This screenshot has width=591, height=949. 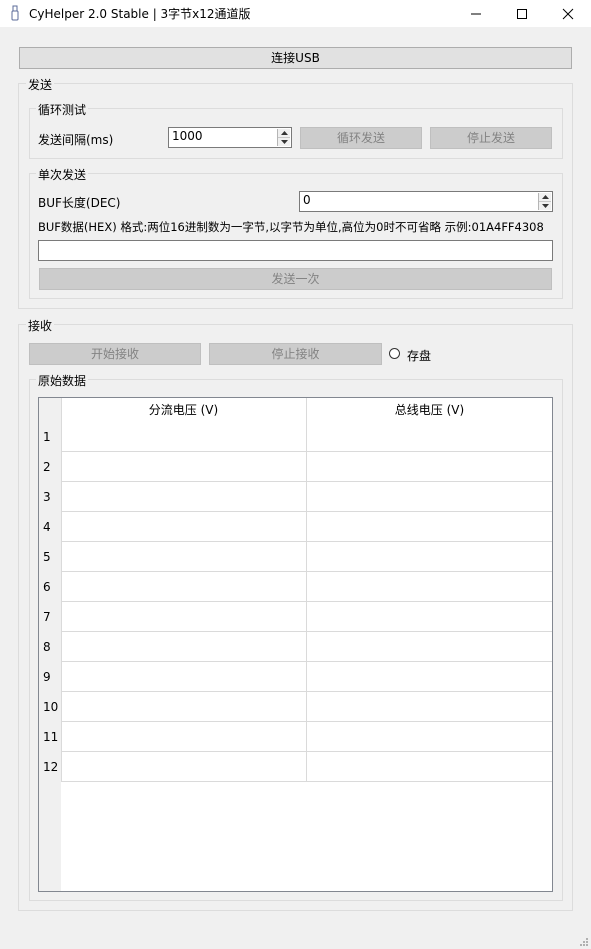 I want to click on interval-decrement, so click(x=284, y=142).